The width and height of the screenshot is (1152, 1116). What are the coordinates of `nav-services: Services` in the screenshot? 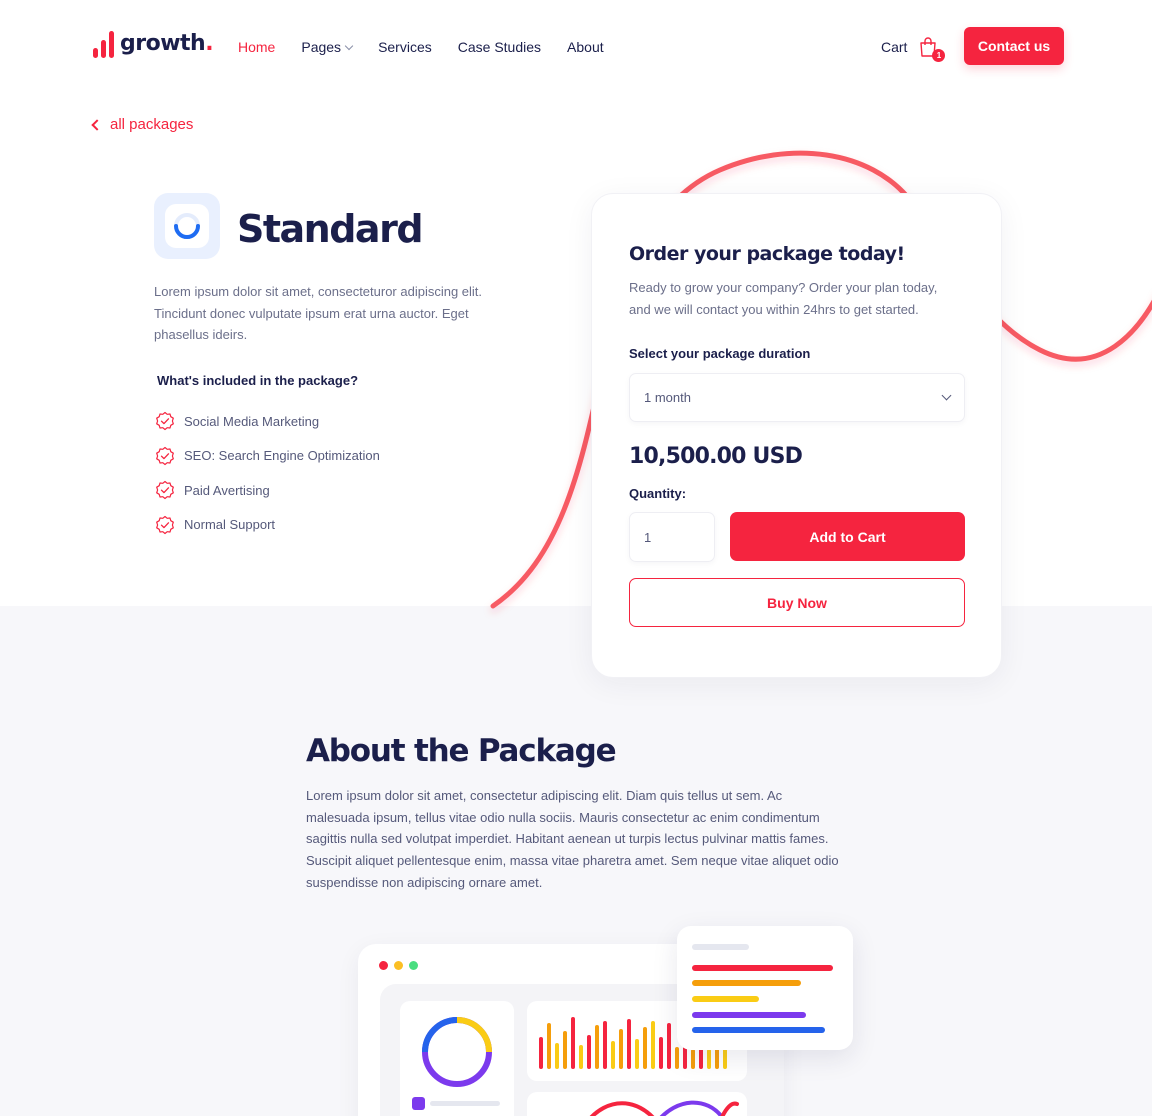 It's located at (405, 47).